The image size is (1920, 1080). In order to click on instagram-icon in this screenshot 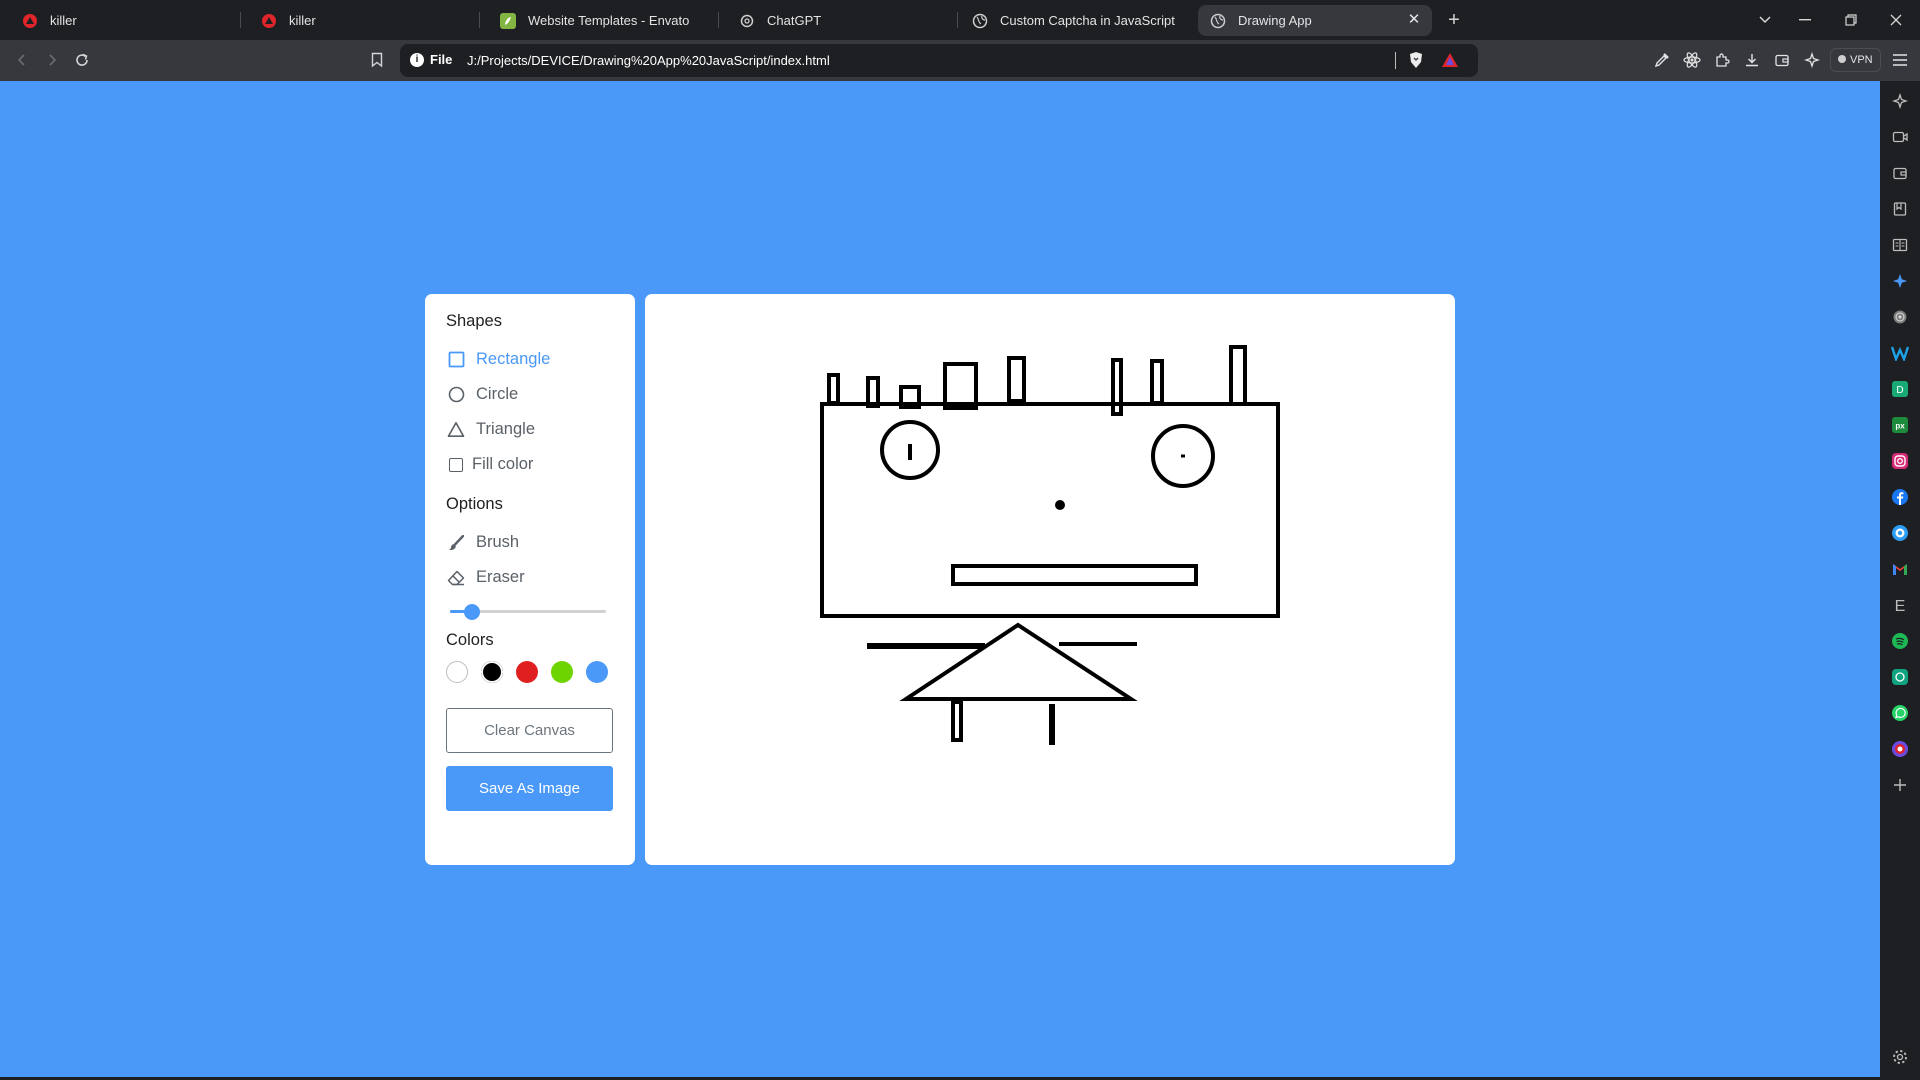, I will do `click(1900, 461)`.